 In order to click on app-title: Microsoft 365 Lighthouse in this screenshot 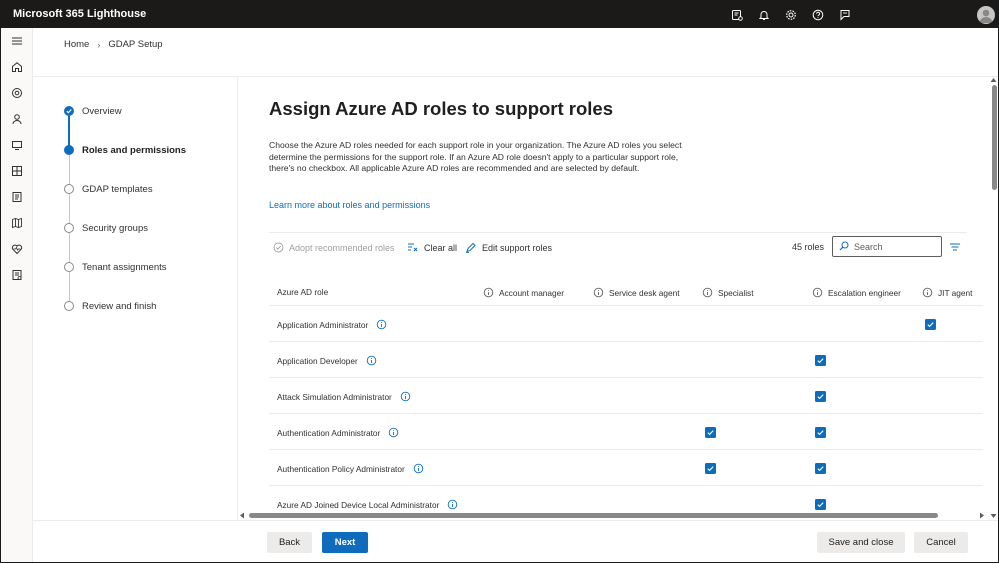, I will do `click(79, 14)`.